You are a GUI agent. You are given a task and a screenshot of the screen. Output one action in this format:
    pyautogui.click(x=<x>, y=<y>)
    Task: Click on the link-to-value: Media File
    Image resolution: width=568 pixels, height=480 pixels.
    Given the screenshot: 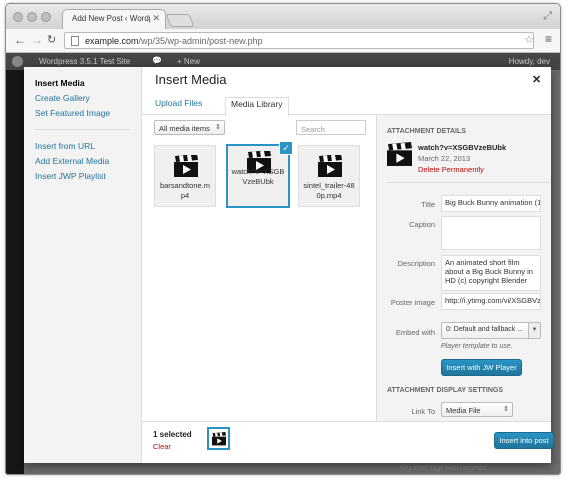 What is the action you would take?
    pyautogui.click(x=463, y=410)
    